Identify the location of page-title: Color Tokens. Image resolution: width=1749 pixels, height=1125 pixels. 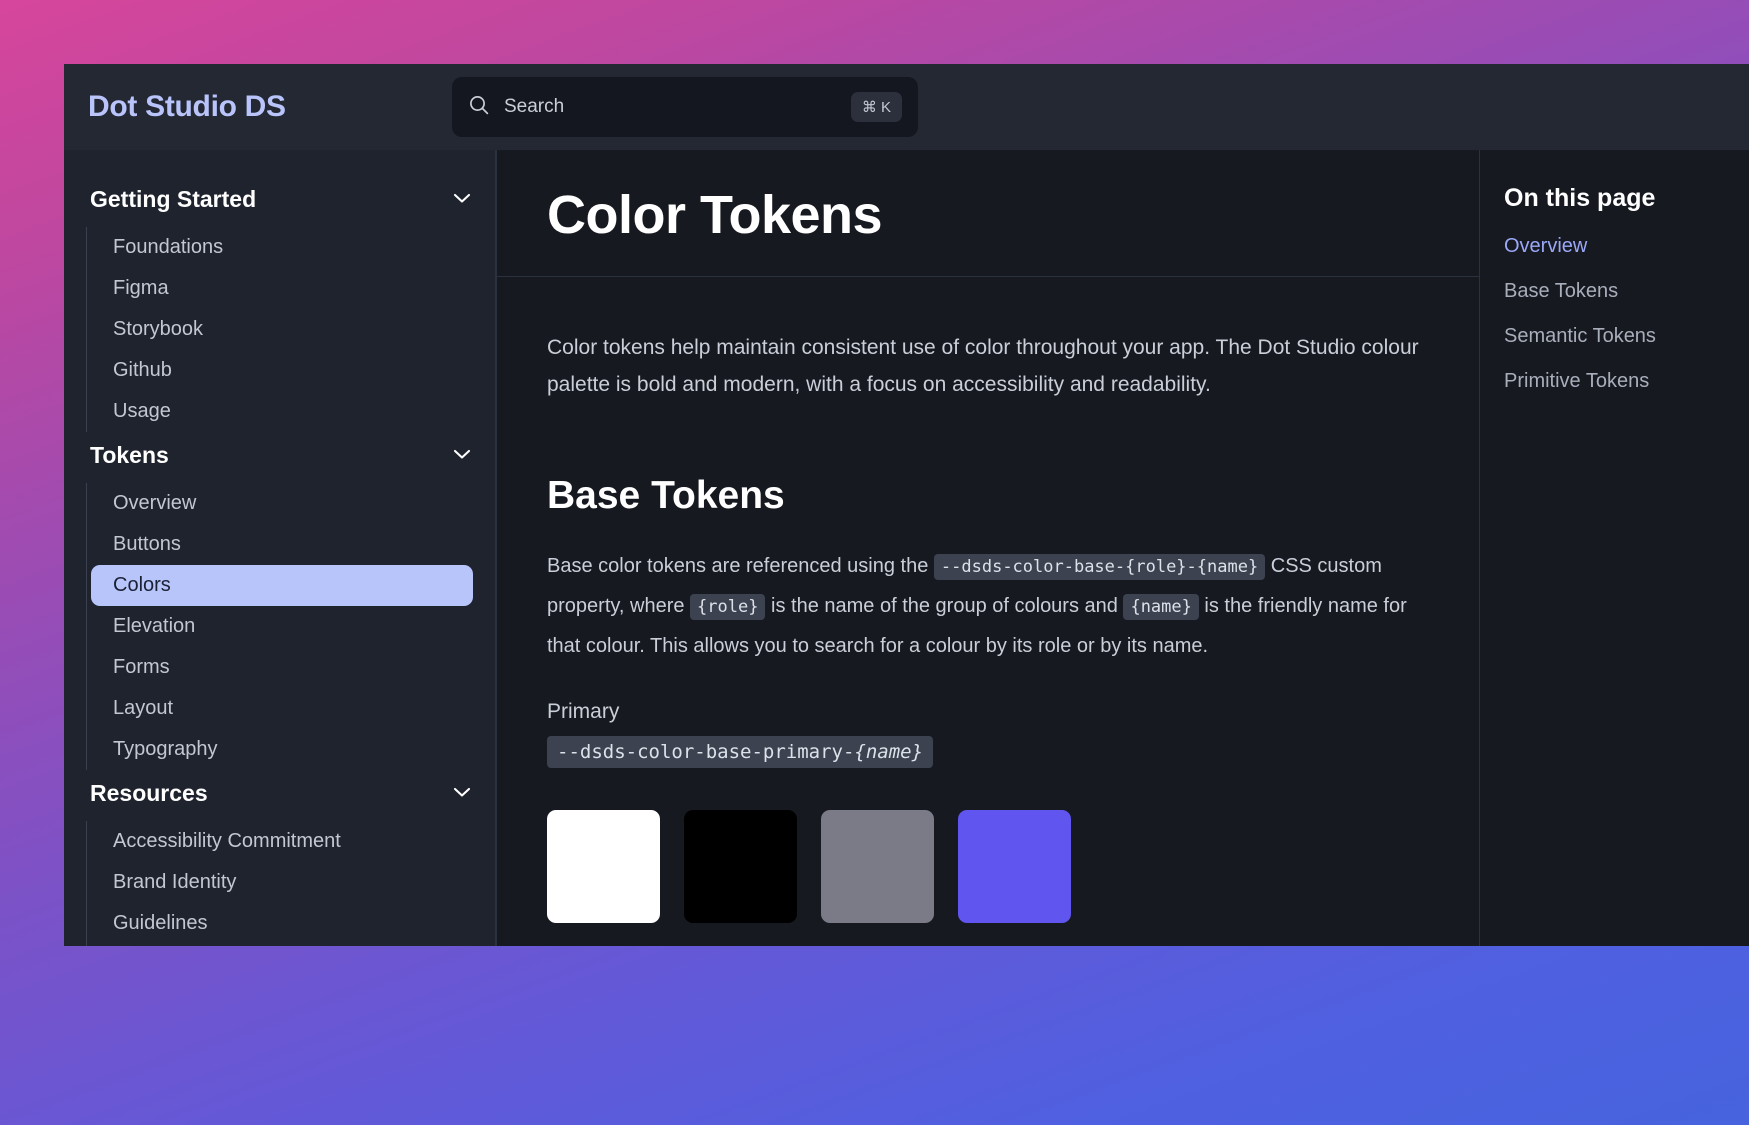
(715, 215).